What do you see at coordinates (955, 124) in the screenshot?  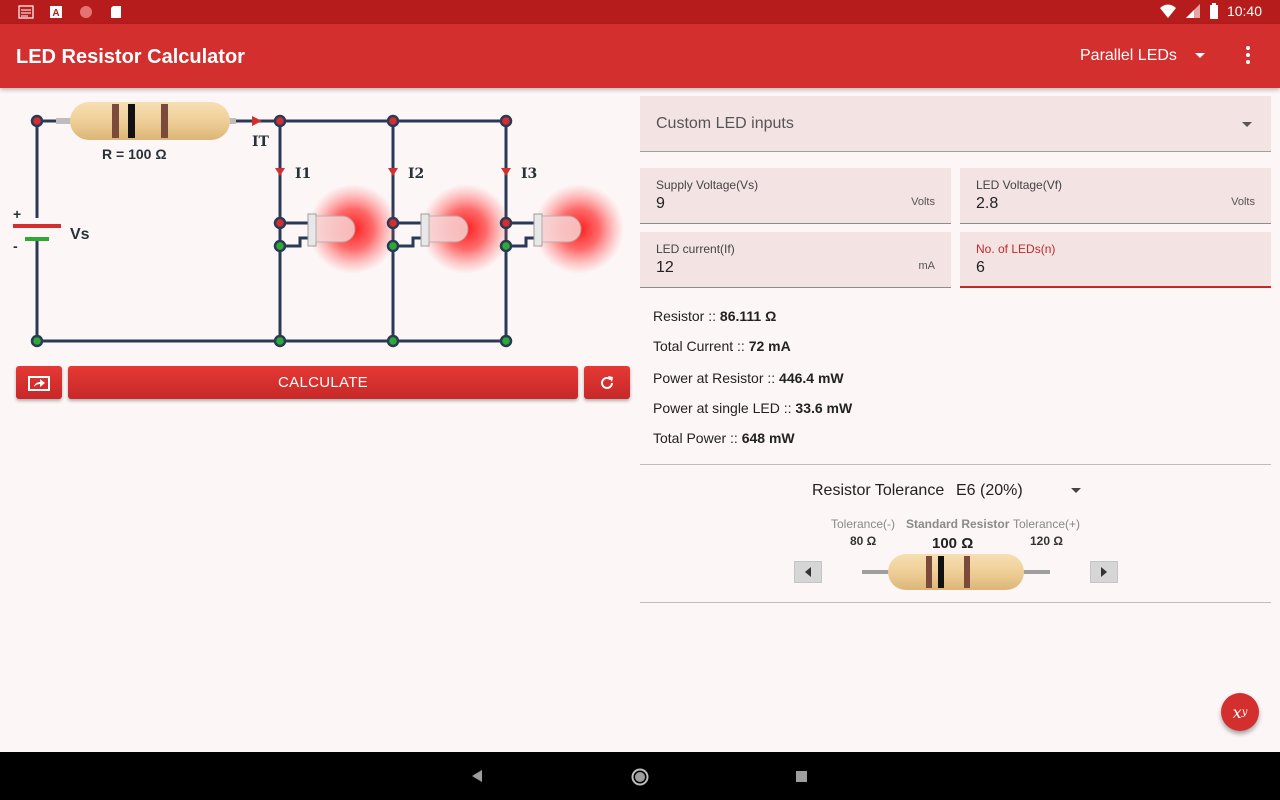 I see `led-type-dropdown: Custom LED inputs` at bounding box center [955, 124].